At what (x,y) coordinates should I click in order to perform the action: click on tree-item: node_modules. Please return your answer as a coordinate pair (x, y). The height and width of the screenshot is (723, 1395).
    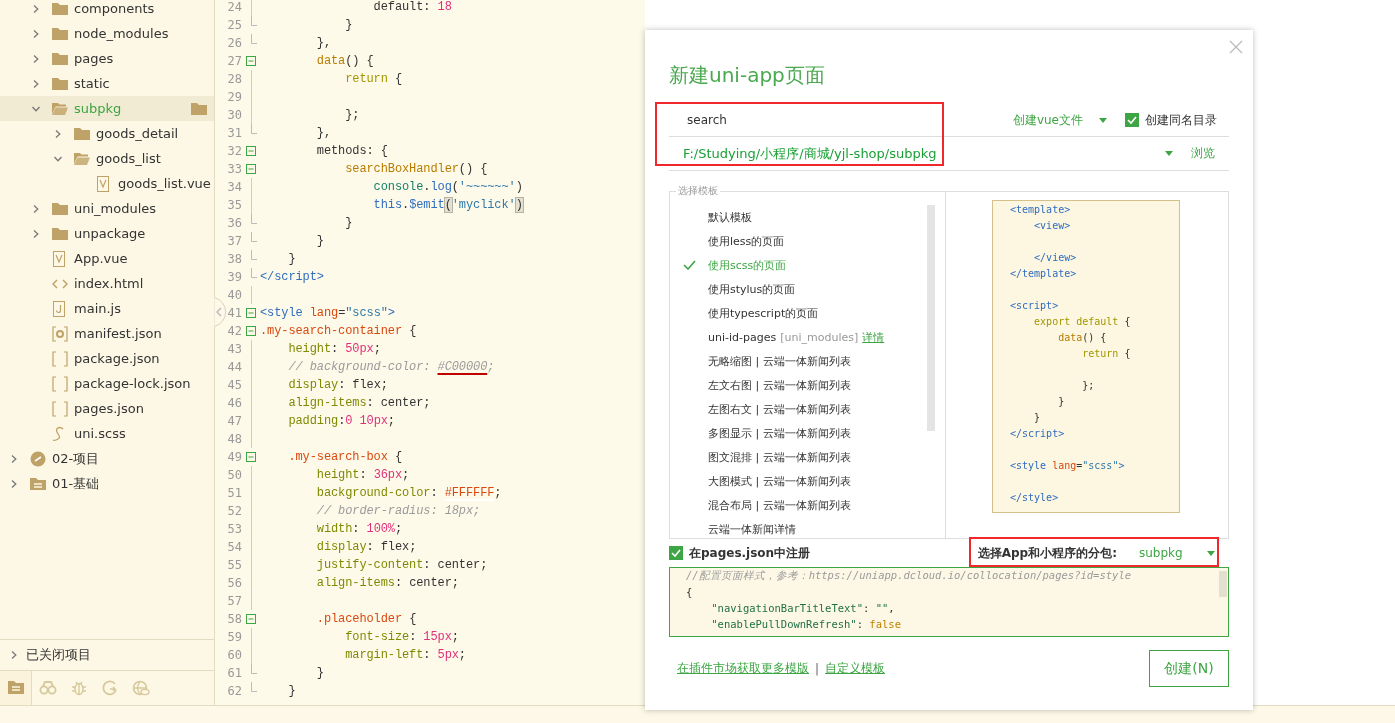
    Looking at the image, I should click on (107, 33).